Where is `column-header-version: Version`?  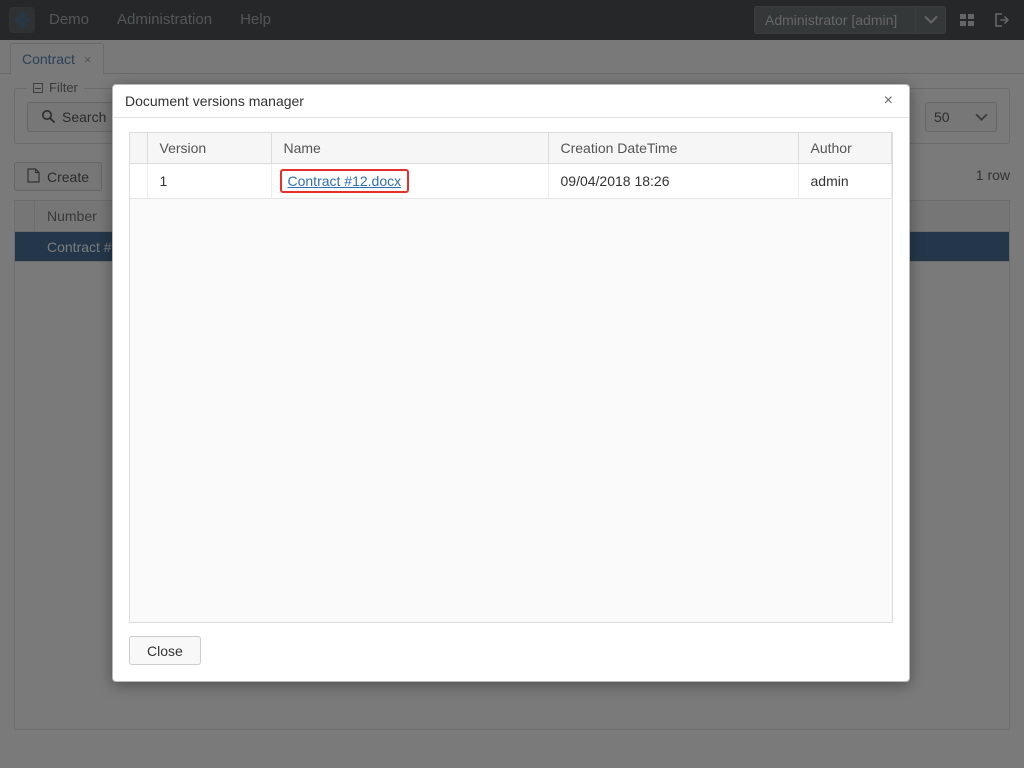 column-header-version: Version is located at coordinates (209, 148).